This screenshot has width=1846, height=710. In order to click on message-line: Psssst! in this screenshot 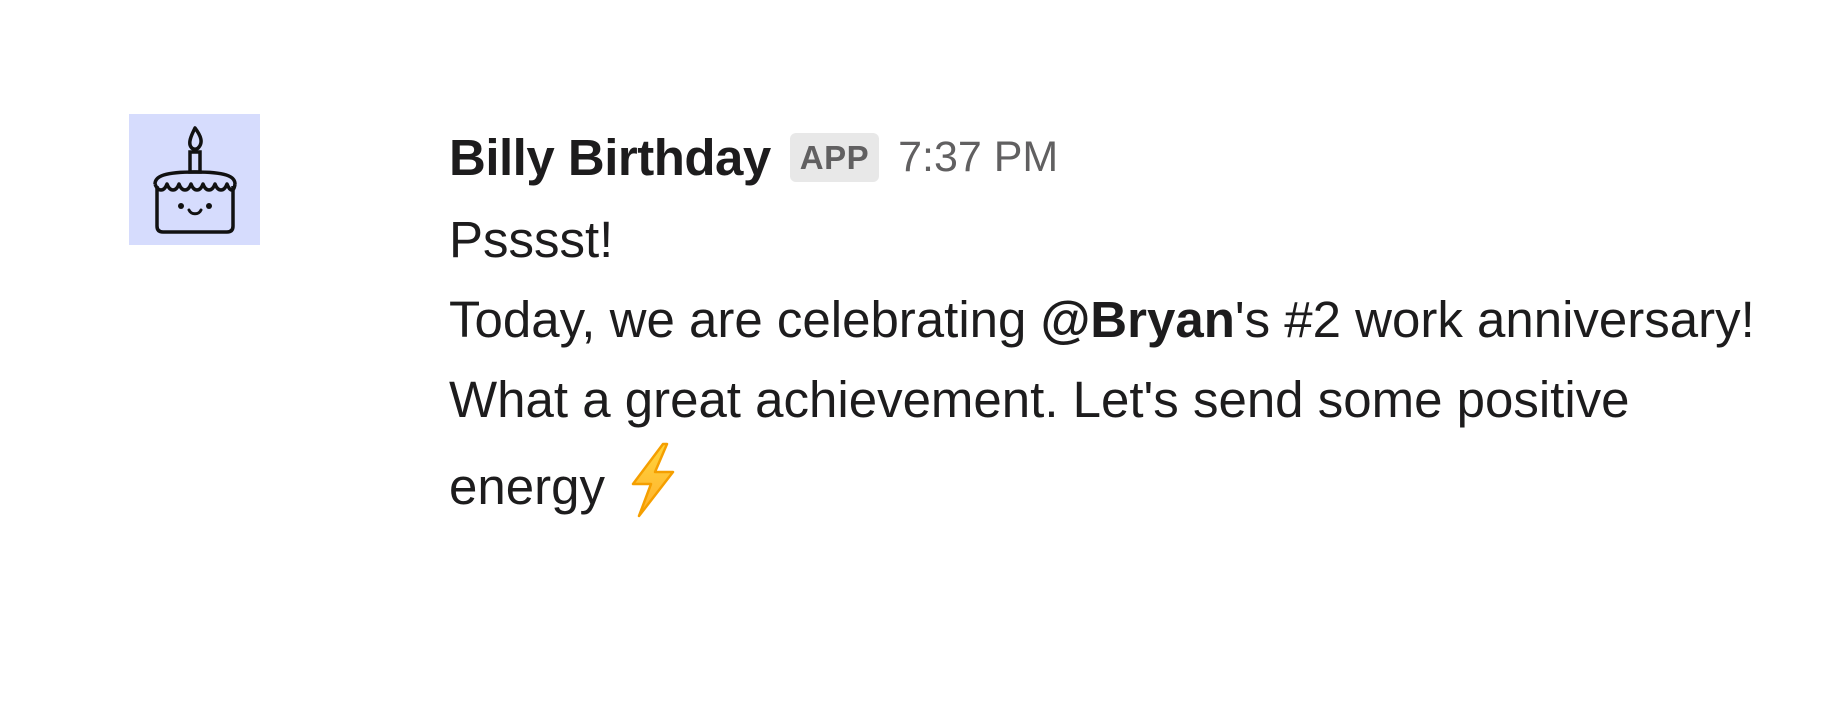, I will do `click(531, 239)`.